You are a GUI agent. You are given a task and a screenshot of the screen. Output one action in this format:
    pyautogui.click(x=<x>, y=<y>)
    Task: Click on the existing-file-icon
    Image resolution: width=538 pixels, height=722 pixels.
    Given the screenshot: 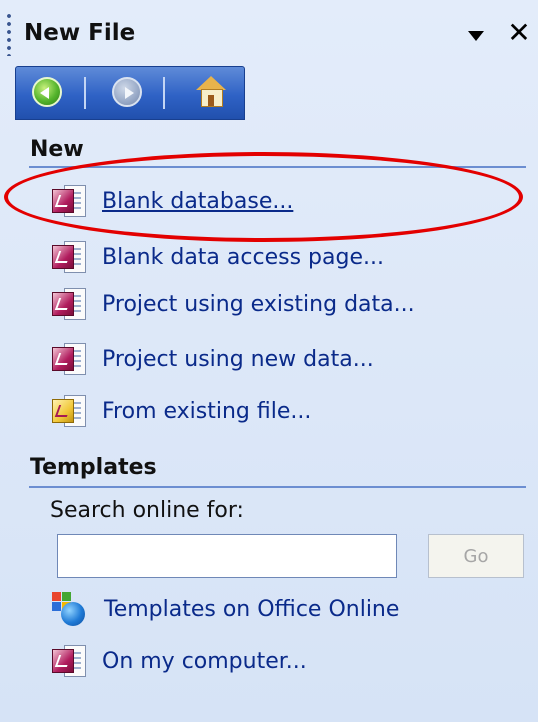 What is the action you would take?
    pyautogui.click(x=69, y=411)
    